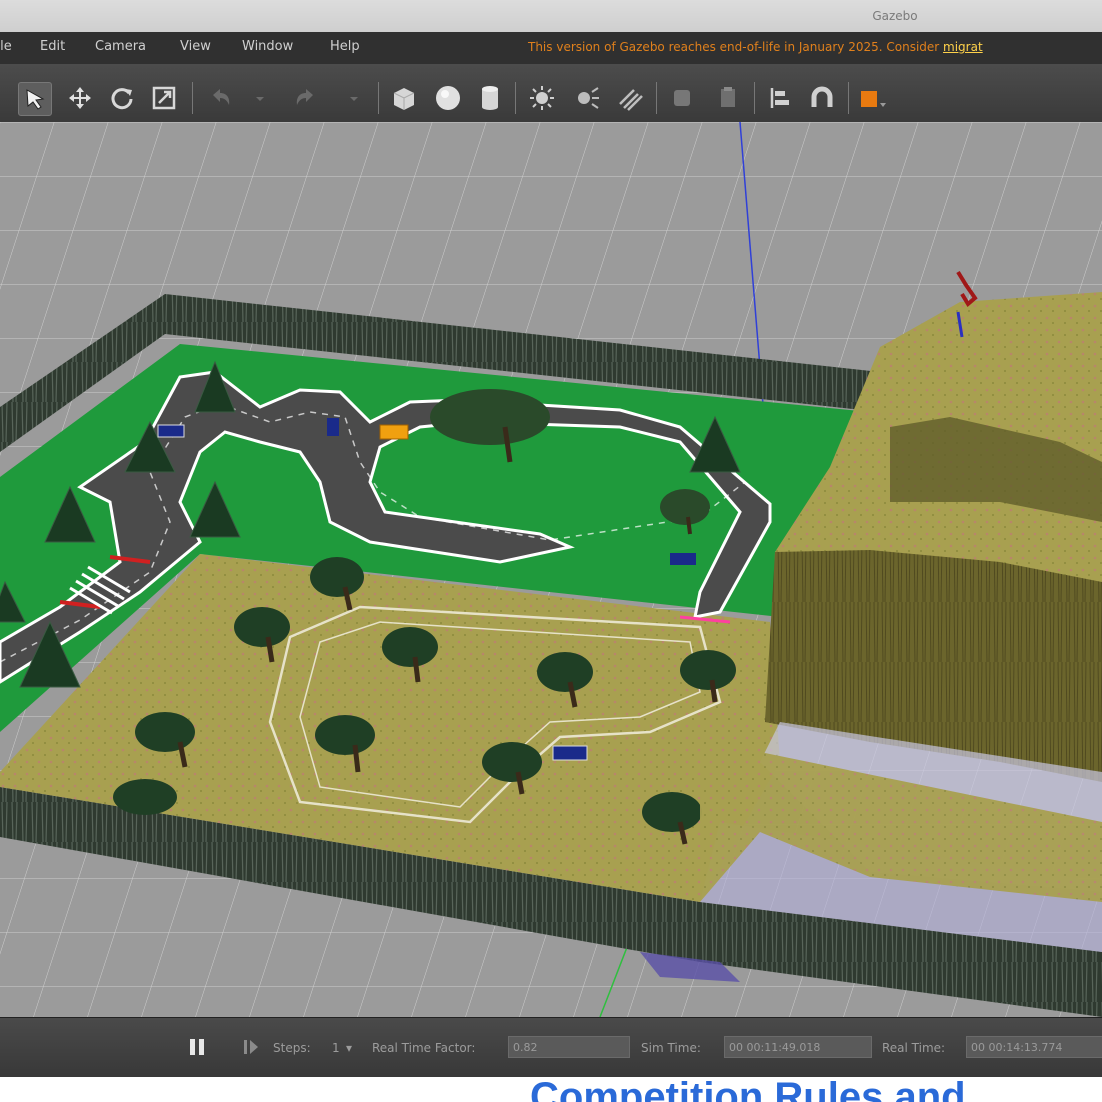 This screenshot has height=1102, width=1102. Describe the element at coordinates (195, 47) in the screenshot. I see `menu-view: View` at that location.